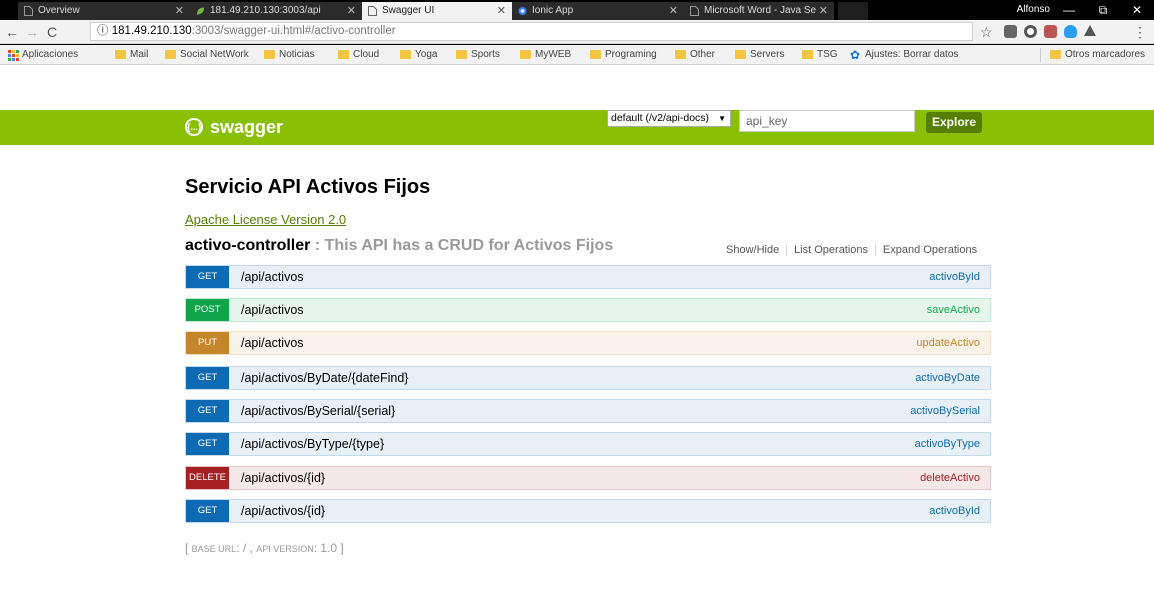  Describe the element at coordinates (759, 55) in the screenshot. I see `bookmark-servers: Servers` at that location.